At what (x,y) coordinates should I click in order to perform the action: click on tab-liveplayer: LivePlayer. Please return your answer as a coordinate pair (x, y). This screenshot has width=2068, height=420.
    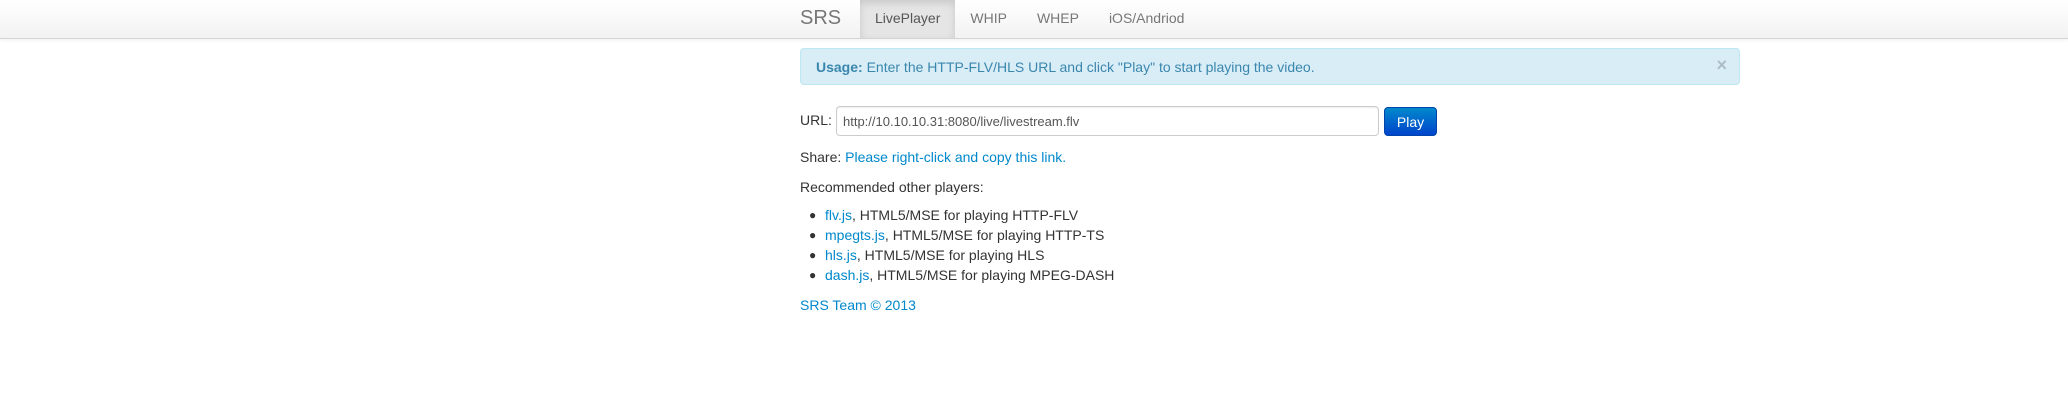
    Looking at the image, I should click on (908, 19).